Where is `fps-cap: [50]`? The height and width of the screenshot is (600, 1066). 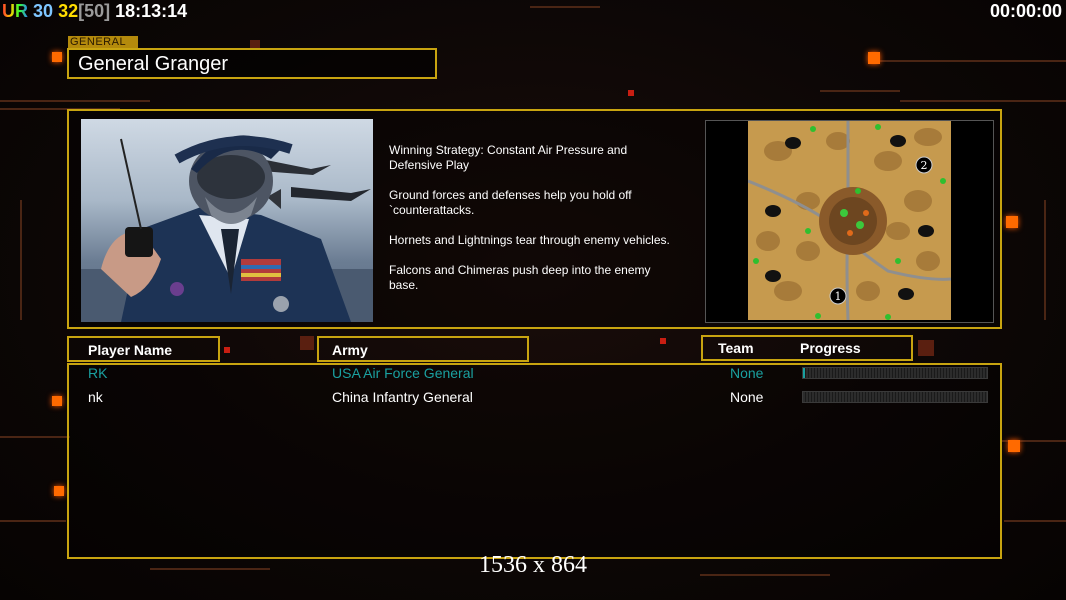
fps-cap: [50] is located at coordinates (94, 11).